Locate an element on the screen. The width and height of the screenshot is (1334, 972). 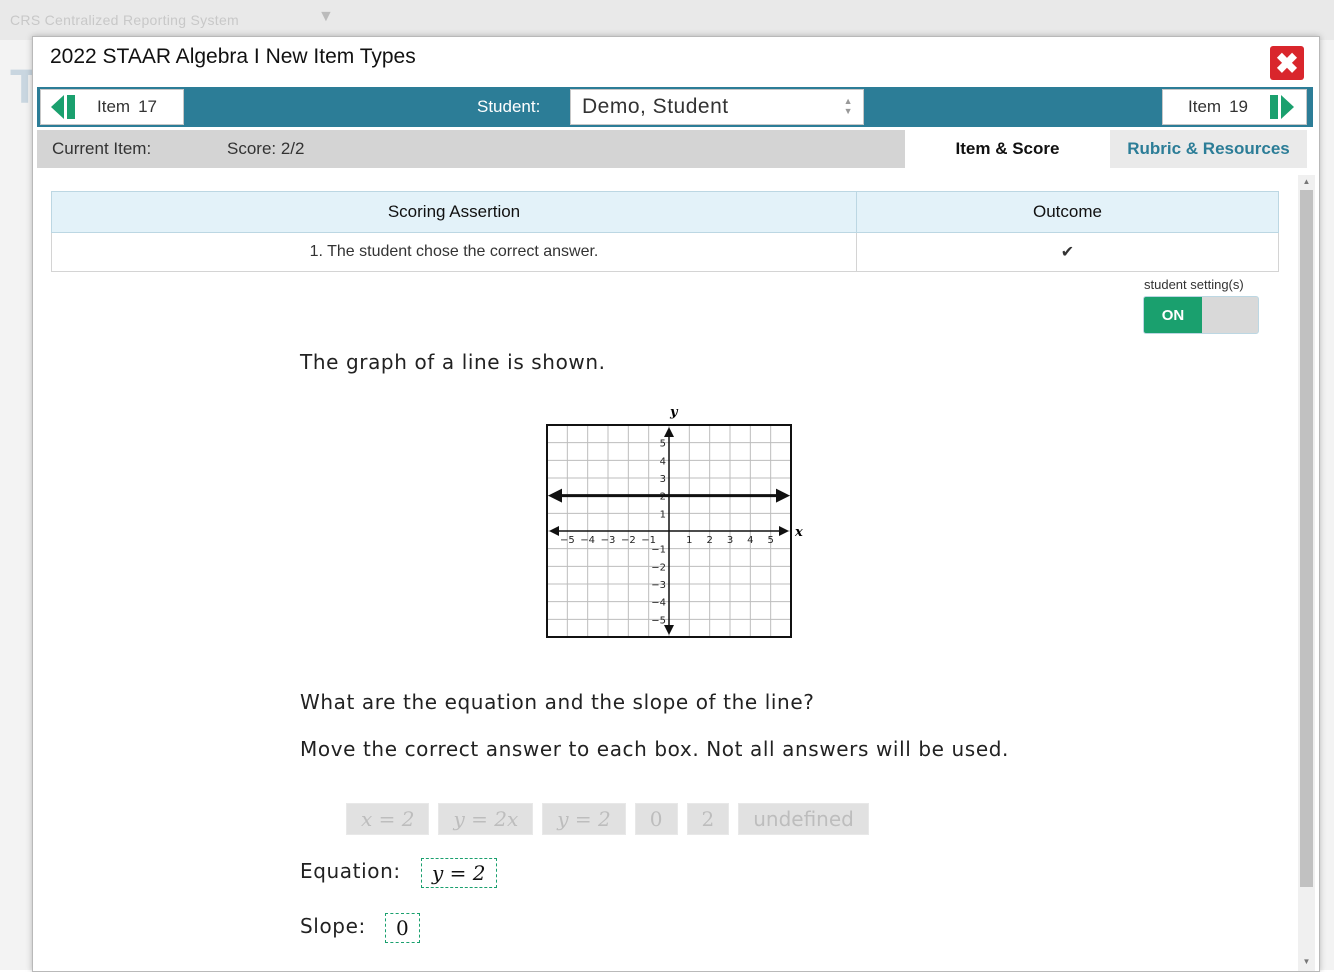
student-setting-toggle: ON is located at coordinates (1201, 315).